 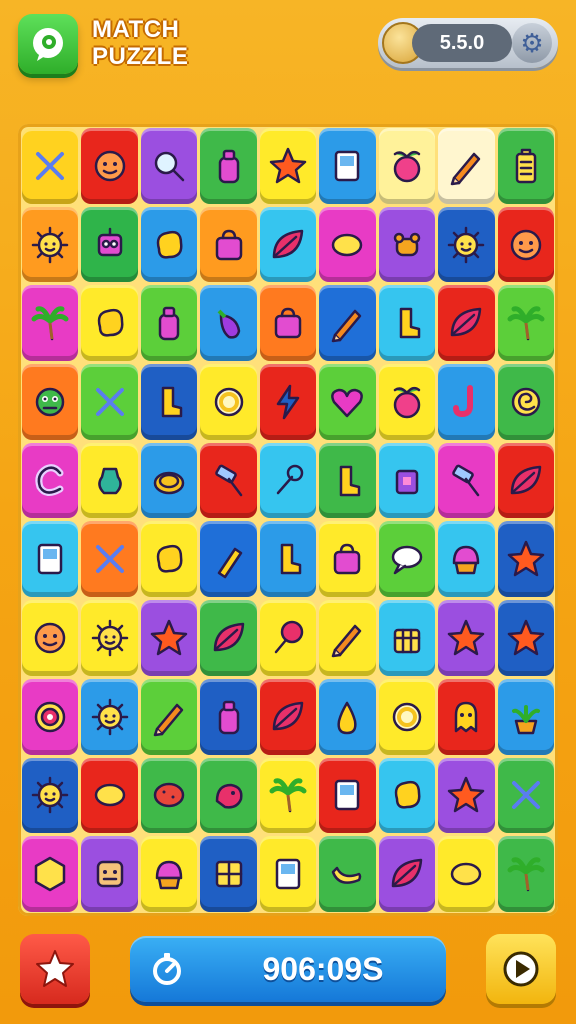 I want to click on tile-pear, so click(x=347, y=716).